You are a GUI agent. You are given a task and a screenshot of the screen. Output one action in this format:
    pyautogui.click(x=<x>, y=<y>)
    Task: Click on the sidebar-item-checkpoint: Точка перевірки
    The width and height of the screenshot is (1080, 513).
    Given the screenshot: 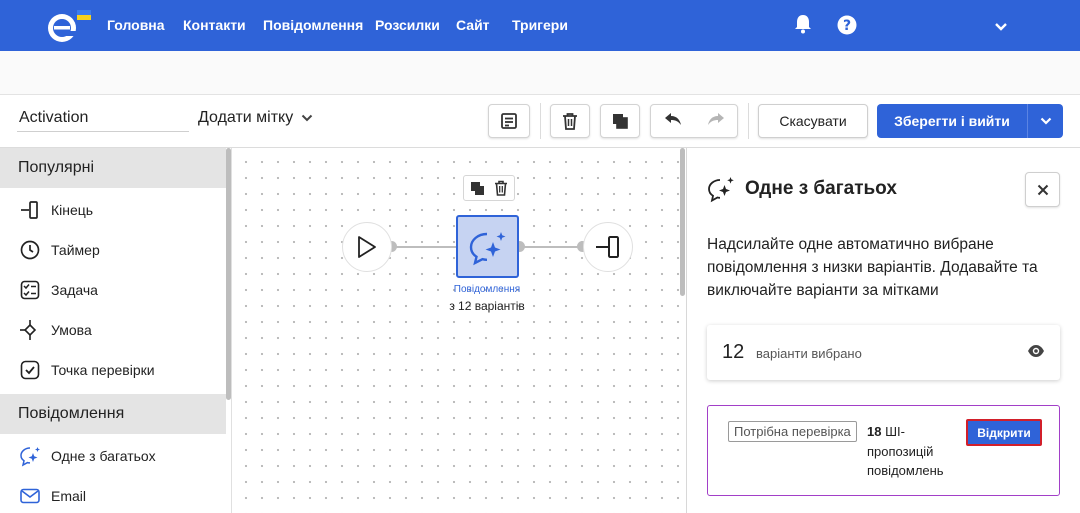 What is the action you would take?
    pyautogui.click(x=113, y=370)
    